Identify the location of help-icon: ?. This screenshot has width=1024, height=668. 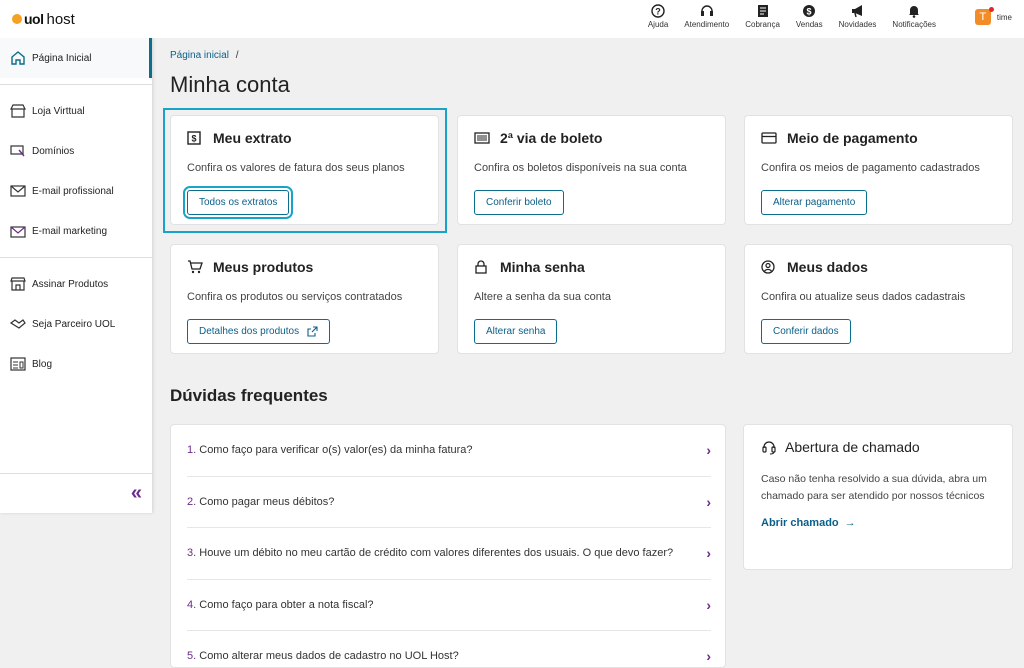
(658, 11).